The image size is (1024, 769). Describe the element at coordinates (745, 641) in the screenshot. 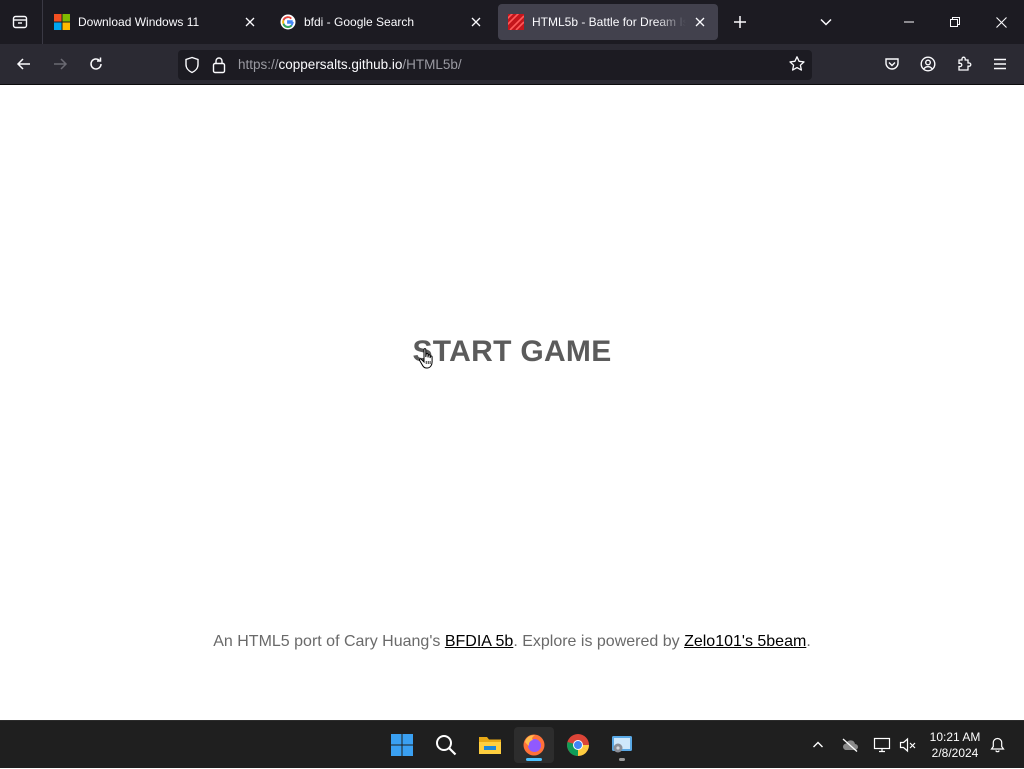

I see `5beam-link: Zelo101's 5beam` at that location.